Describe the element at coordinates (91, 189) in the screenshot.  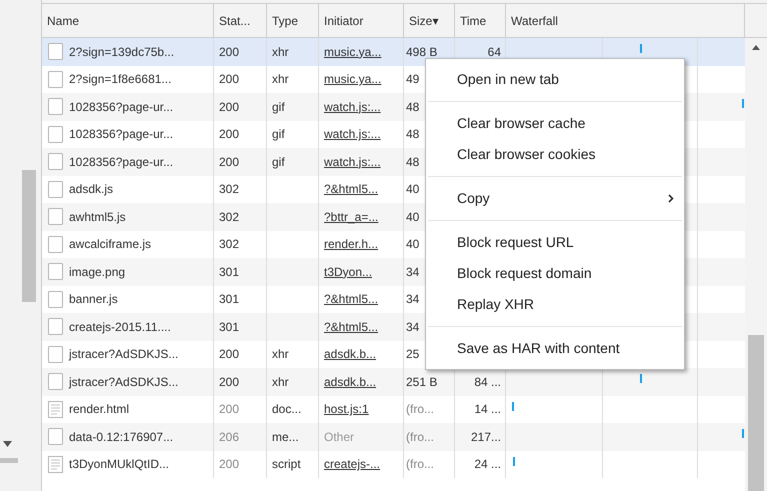
I see `file-name: adsdk.js` at that location.